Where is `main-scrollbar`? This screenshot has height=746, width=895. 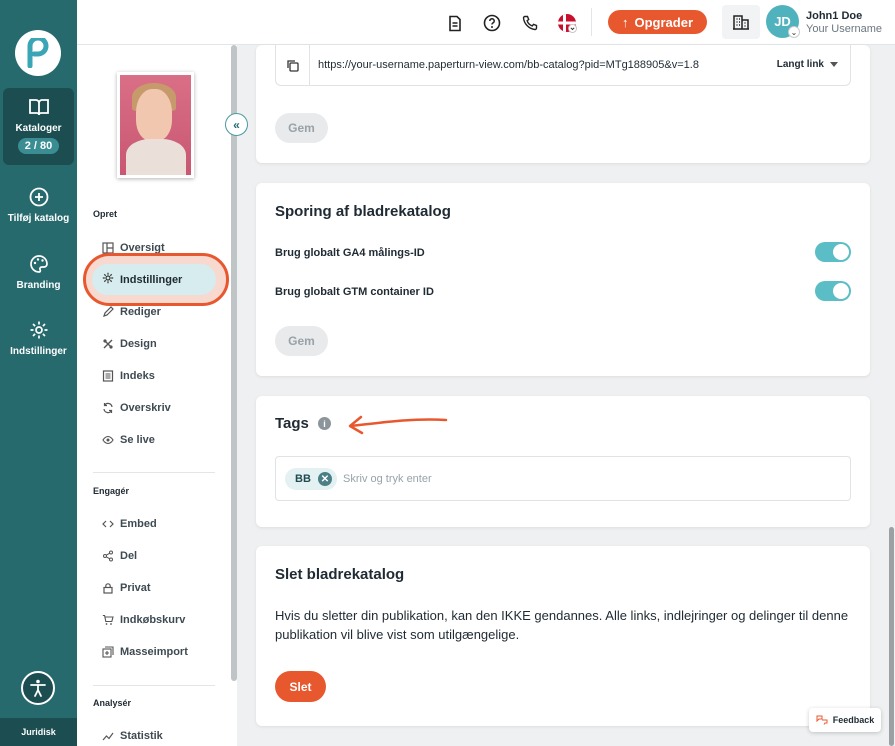
main-scrollbar is located at coordinates (891, 636).